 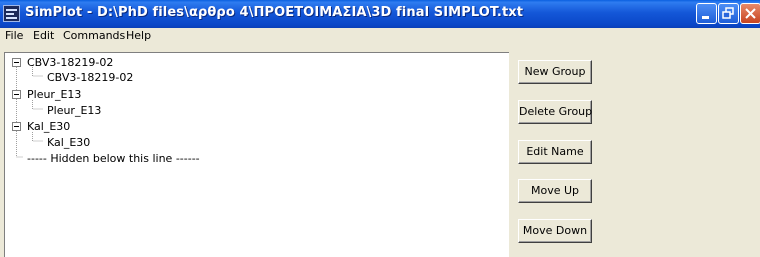 What do you see at coordinates (113, 158) in the screenshot?
I see `hidden-separator-node: ----- Hidden below this line ------` at bounding box center [113, 158].